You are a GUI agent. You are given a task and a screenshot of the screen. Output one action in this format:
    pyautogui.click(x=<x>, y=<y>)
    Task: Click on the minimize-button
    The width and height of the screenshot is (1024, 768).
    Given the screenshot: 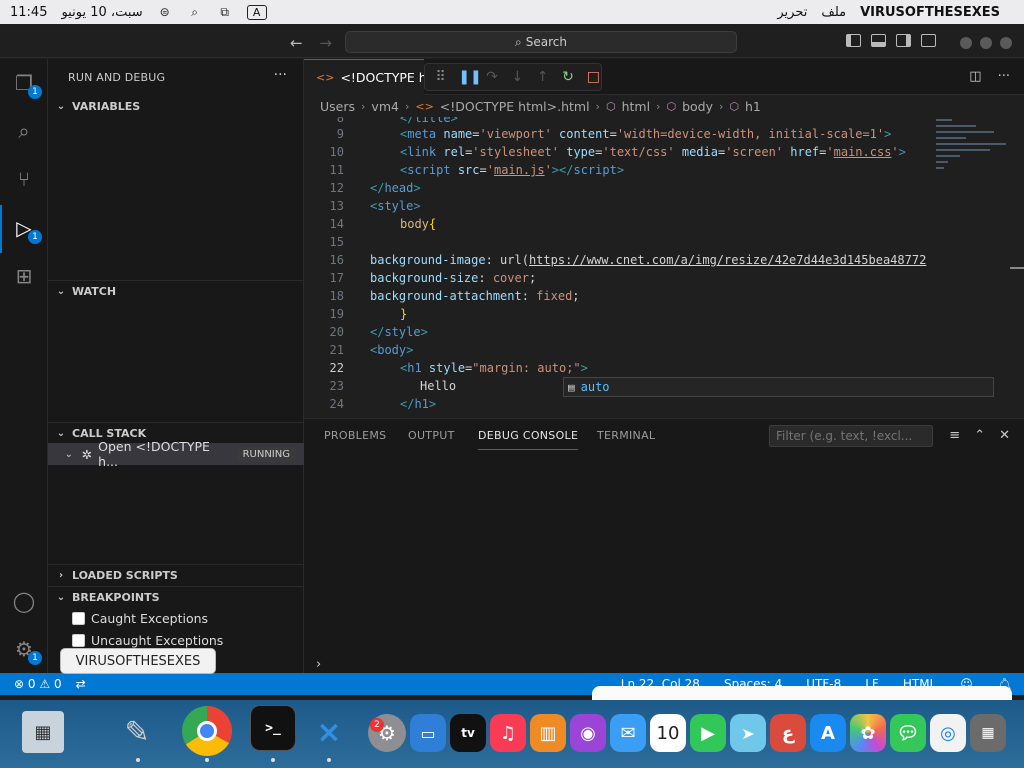 What is the action you would take?
    pyautogui.click(x=966, y=43)
    